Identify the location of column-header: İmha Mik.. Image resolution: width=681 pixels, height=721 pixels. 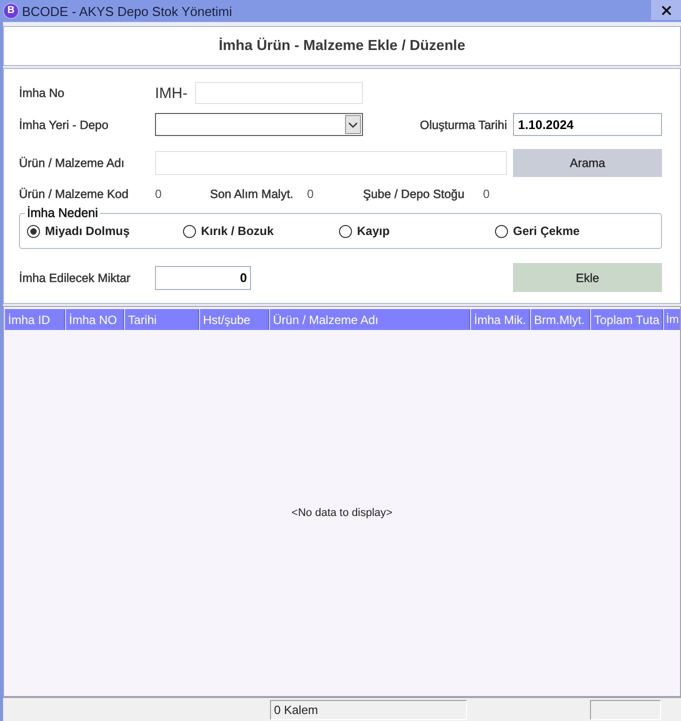
(500, 319).